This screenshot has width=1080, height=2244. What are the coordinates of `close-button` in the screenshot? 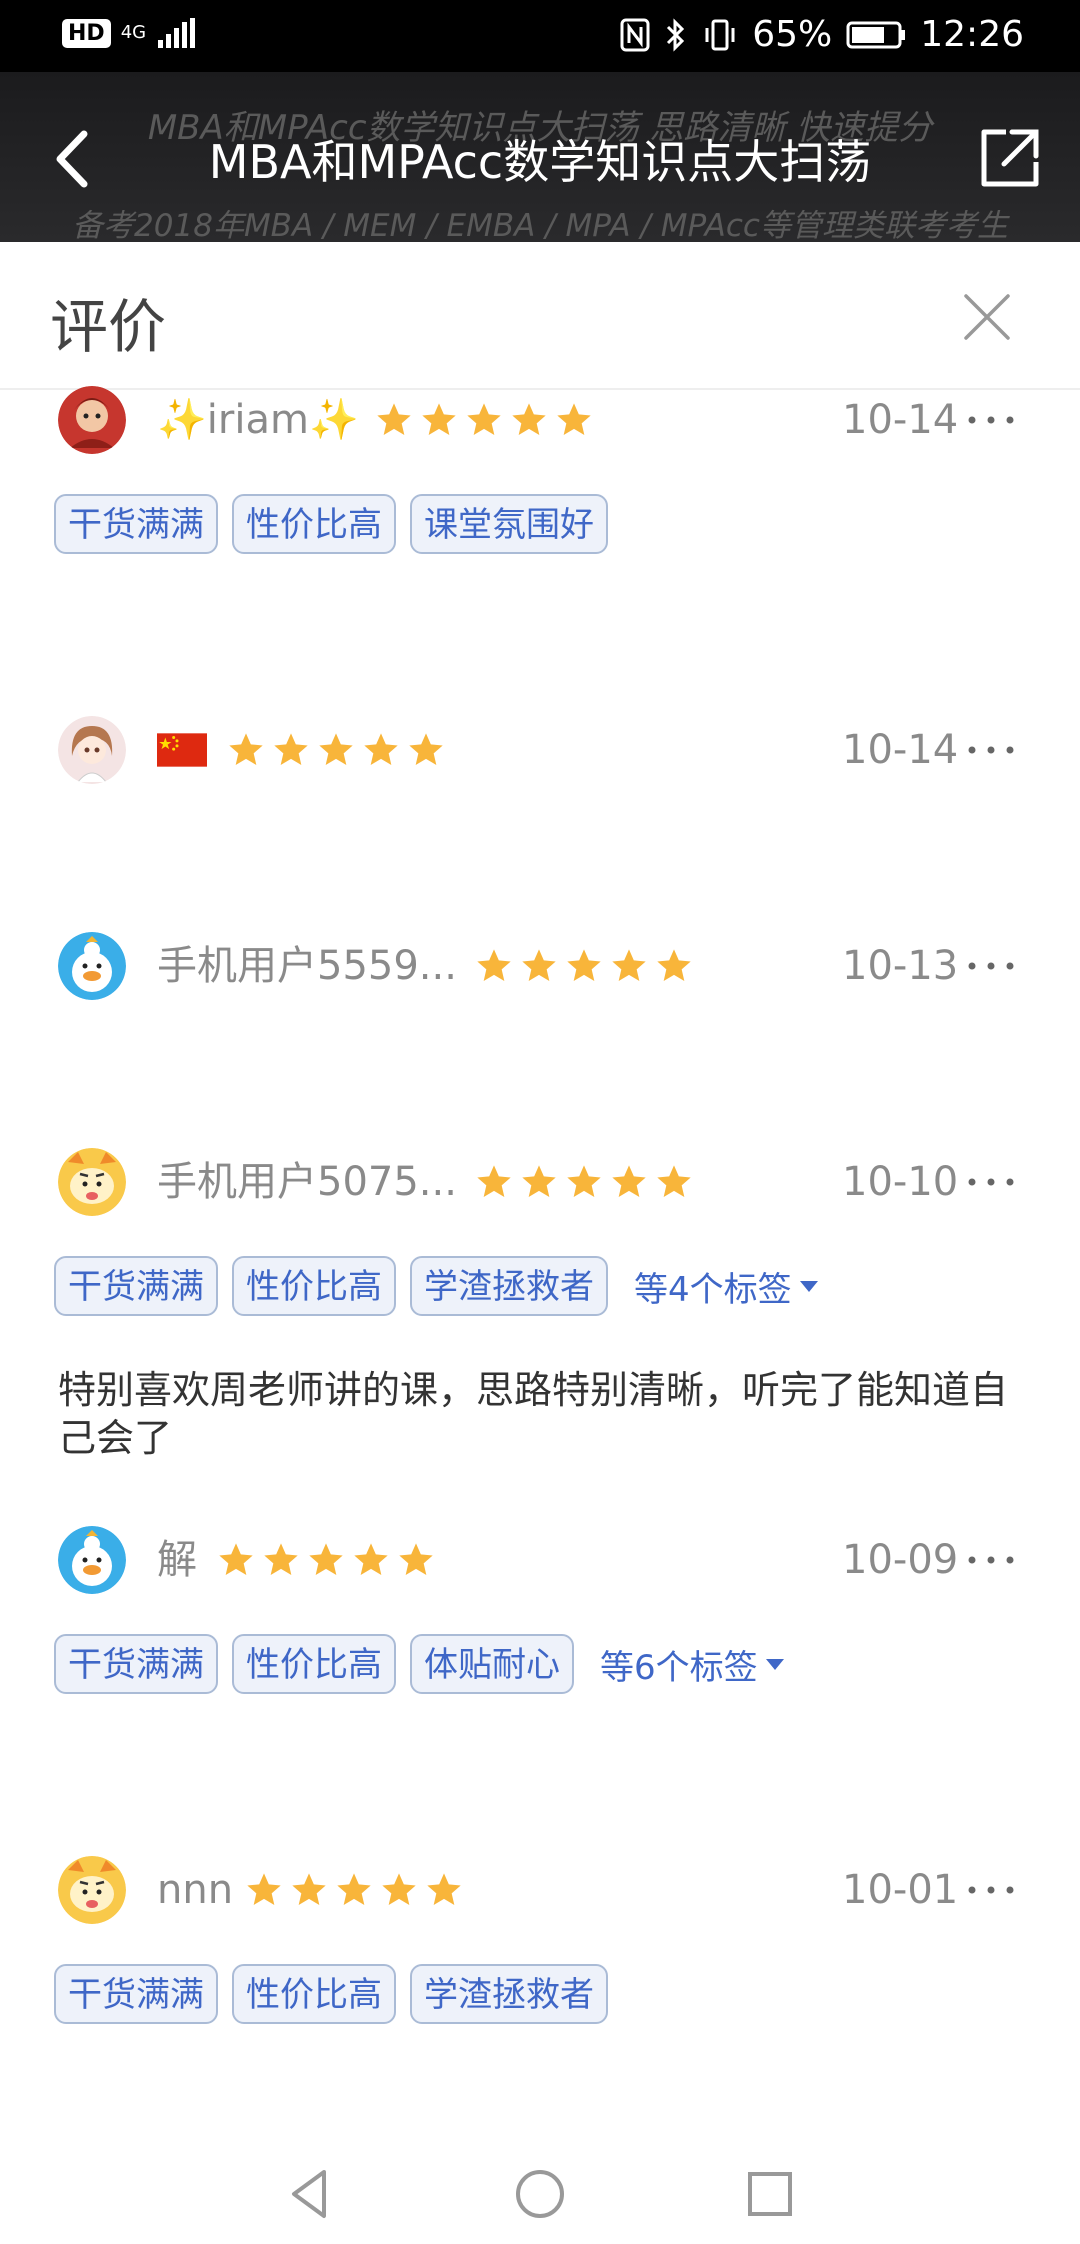 It's located at (987, 317).